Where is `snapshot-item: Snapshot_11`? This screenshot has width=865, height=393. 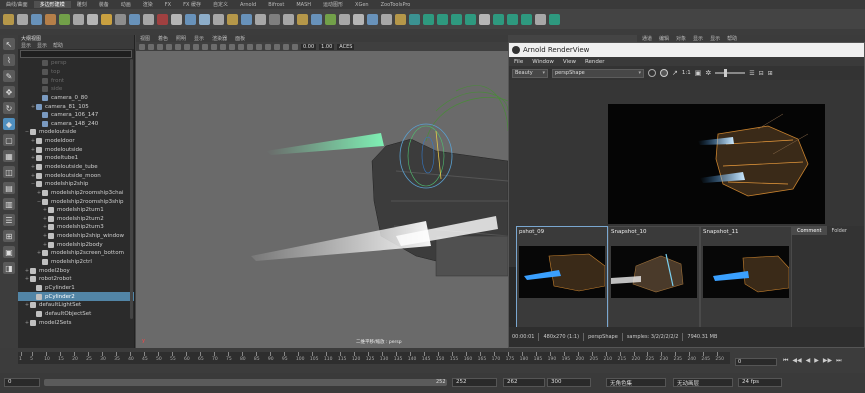
snapshot-item: Snapshot_11 is located at coordinates (746, 277).